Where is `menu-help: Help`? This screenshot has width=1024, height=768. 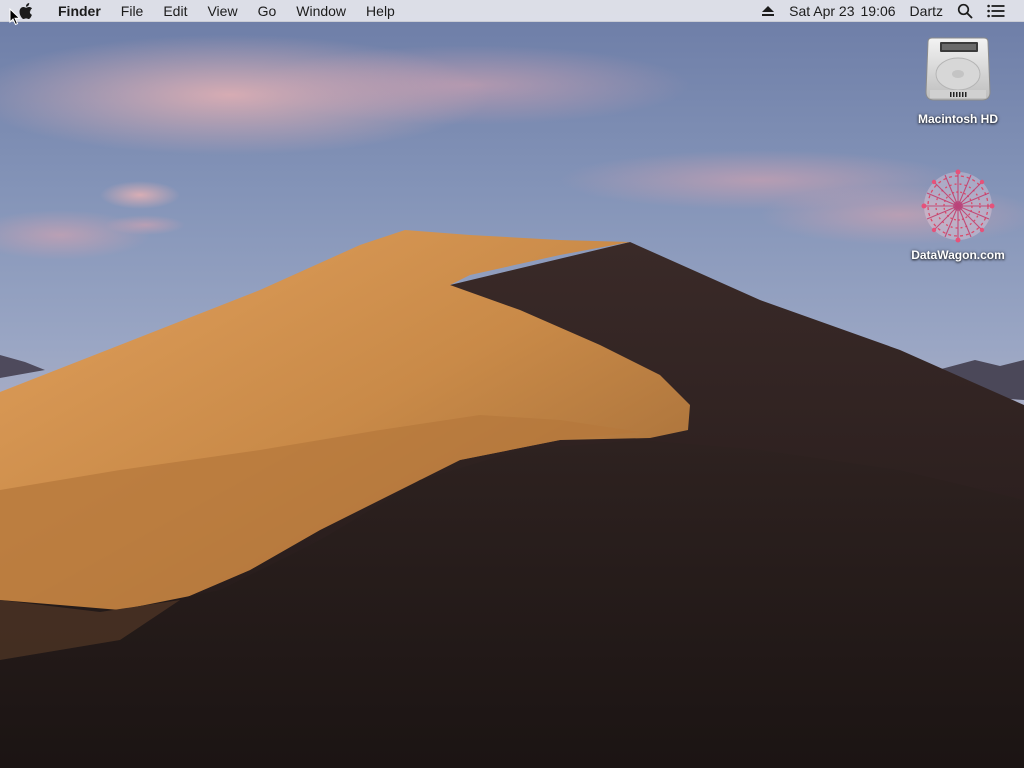 menu-help: Help is located at coordinates (380, 11).